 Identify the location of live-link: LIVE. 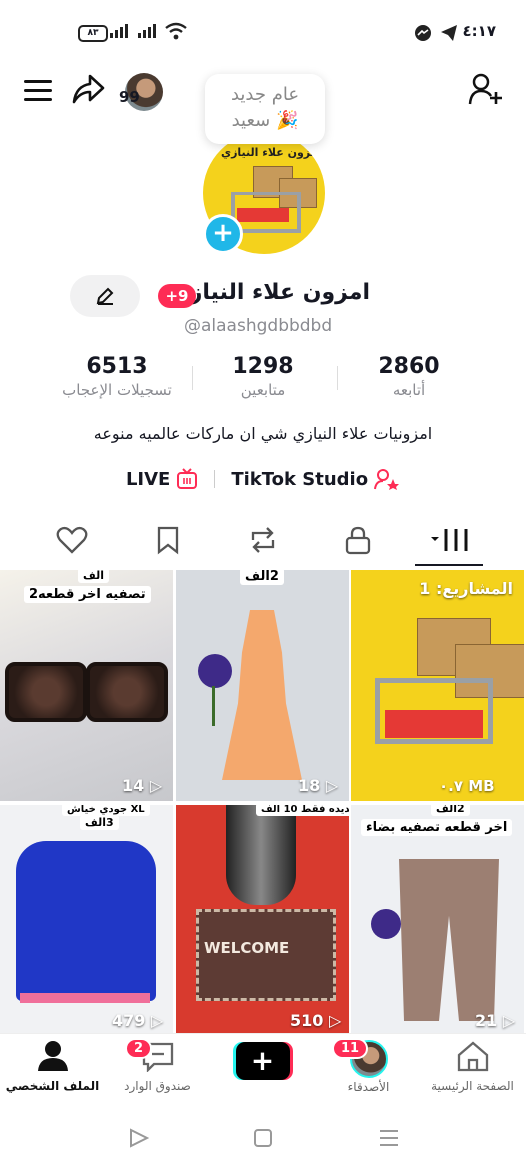
(162, 479).